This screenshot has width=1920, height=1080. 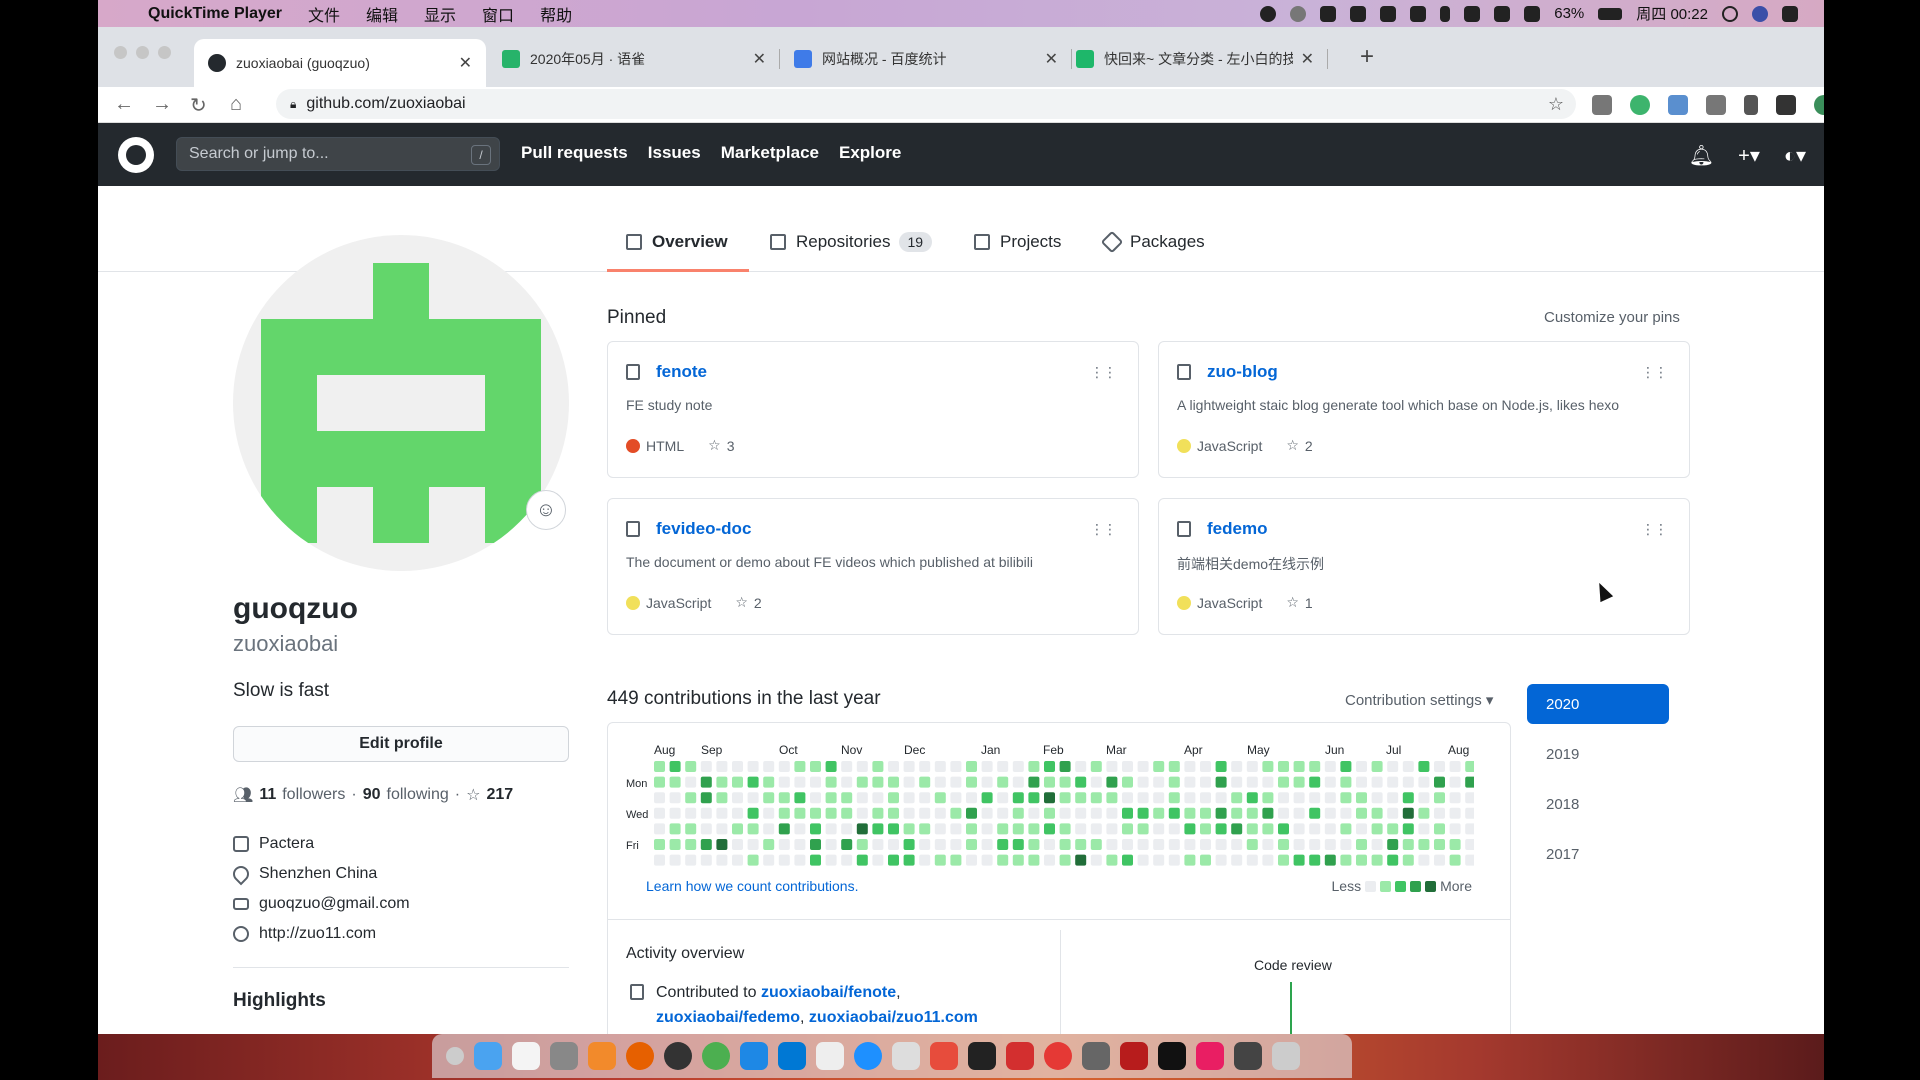 What do you see at coordinates (678, 1056) in the screenshot?
I see `quicktime-icon` at bounding box center [678, 1056].